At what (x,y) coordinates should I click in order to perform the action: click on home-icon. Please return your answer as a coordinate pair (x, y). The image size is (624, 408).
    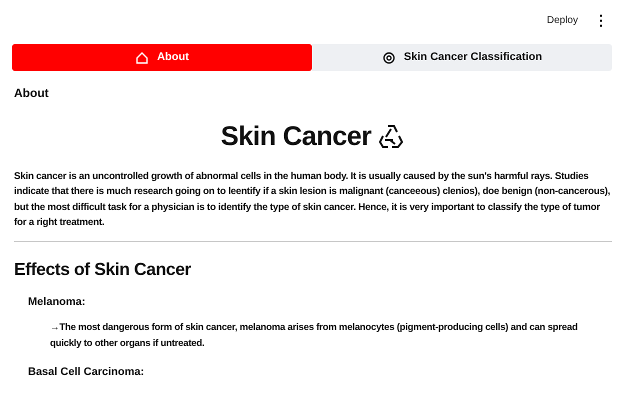
    Looking at the image, I should click on (142, 57).